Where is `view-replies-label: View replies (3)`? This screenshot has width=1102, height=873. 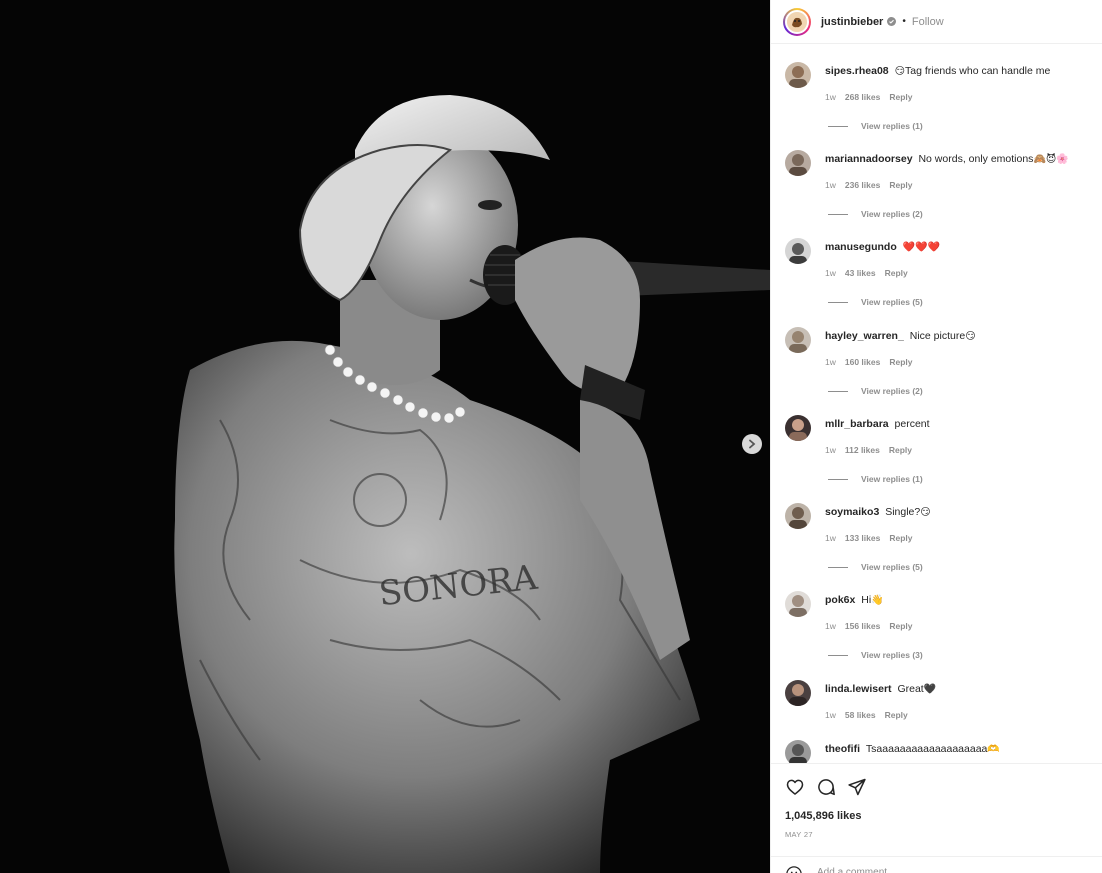
view-replies-label: View replies (3) is located at coordinates (892, 655).